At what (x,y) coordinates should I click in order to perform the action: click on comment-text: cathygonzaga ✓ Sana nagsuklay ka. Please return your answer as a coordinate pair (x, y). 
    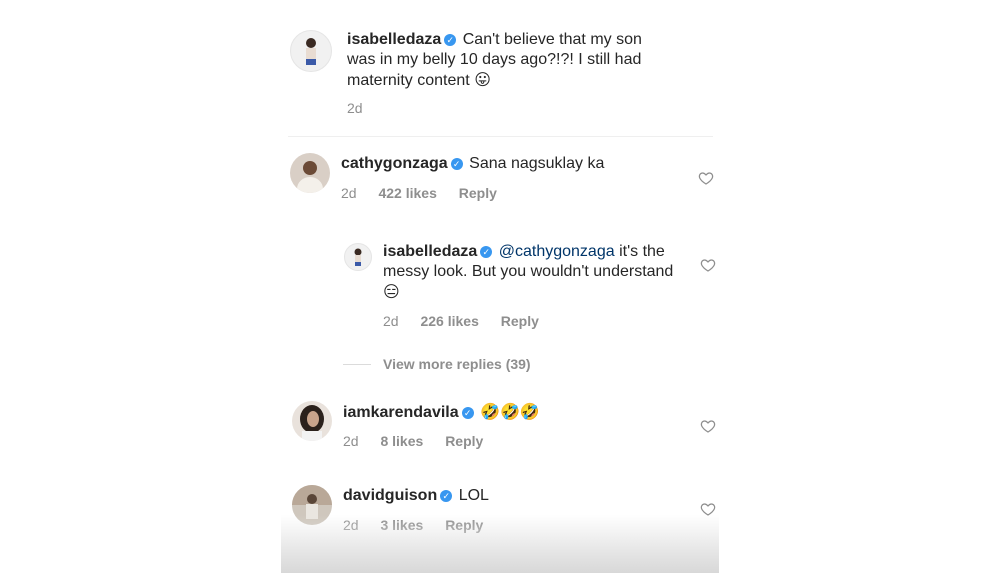
    Looking at the image, I should click on (511, 164).